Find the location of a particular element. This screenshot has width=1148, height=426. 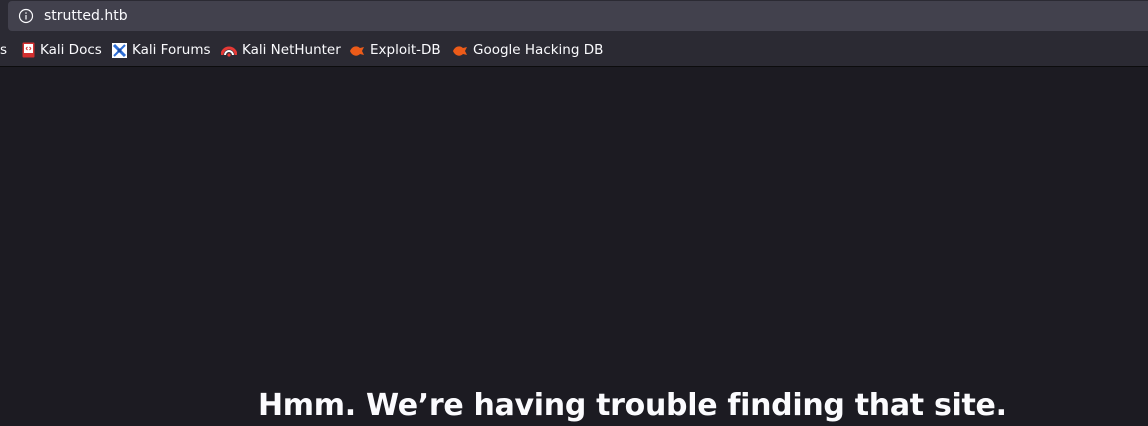

bookmark-label: Google Hacking DB is located at coordinates (538, 50).